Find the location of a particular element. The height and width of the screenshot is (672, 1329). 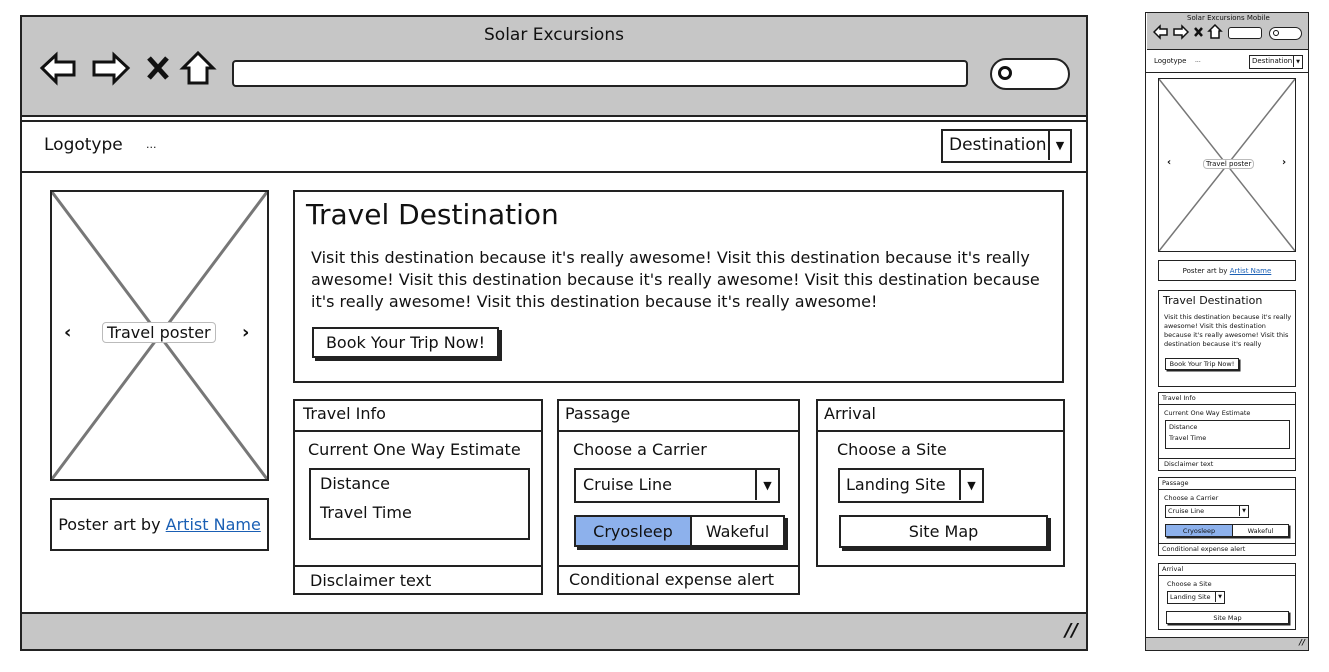

mobile-search-box is located at coordinates (1285, 33).